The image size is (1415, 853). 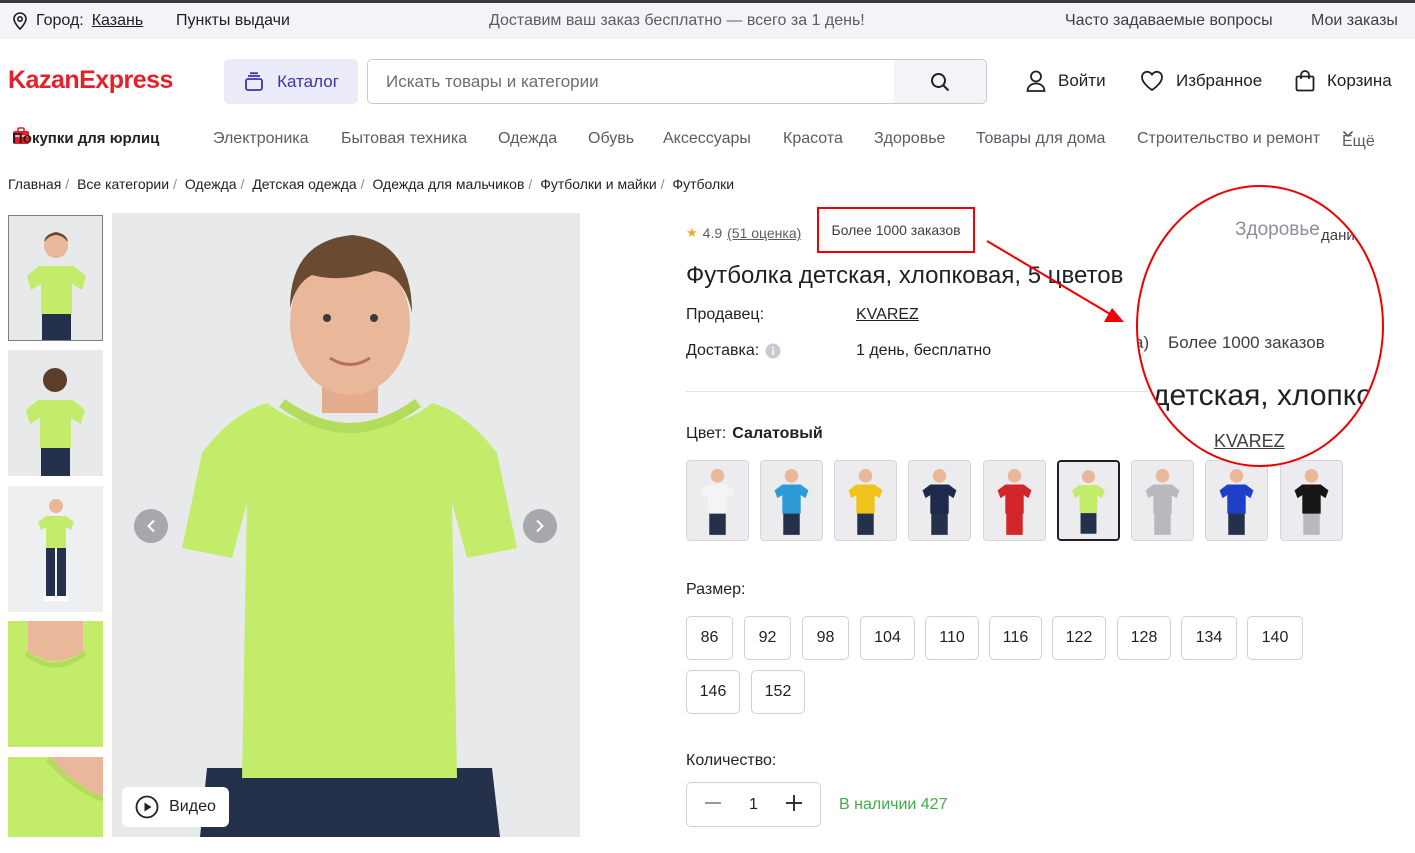 I want to click on pickup-points-link: Пункты выдачи, so click(x=233, y=21).